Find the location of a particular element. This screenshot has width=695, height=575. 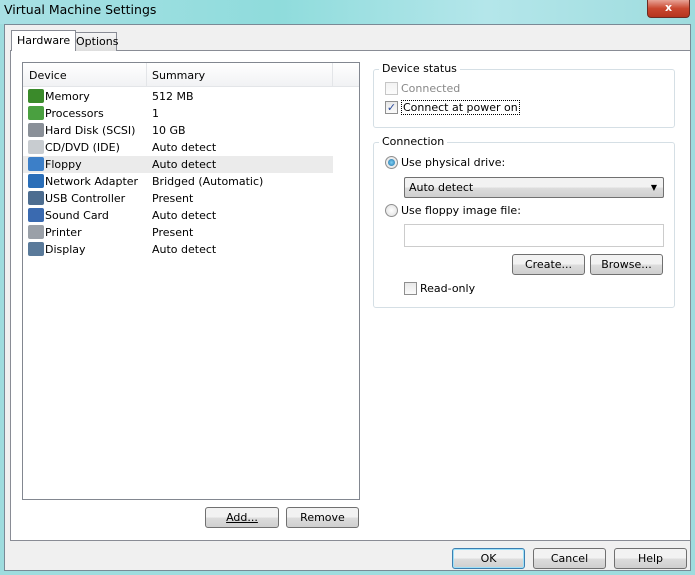

device-row: Floppy Auto detect is located at coordinates (178, 164).